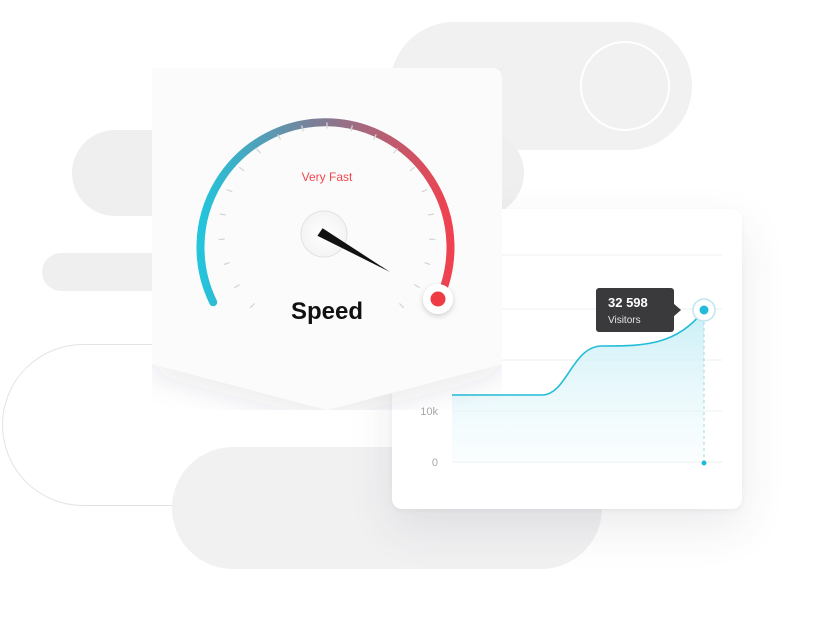 This screenshot has width=834, height=626. I want to click on y-tick-label: 0, so click(435, 463).